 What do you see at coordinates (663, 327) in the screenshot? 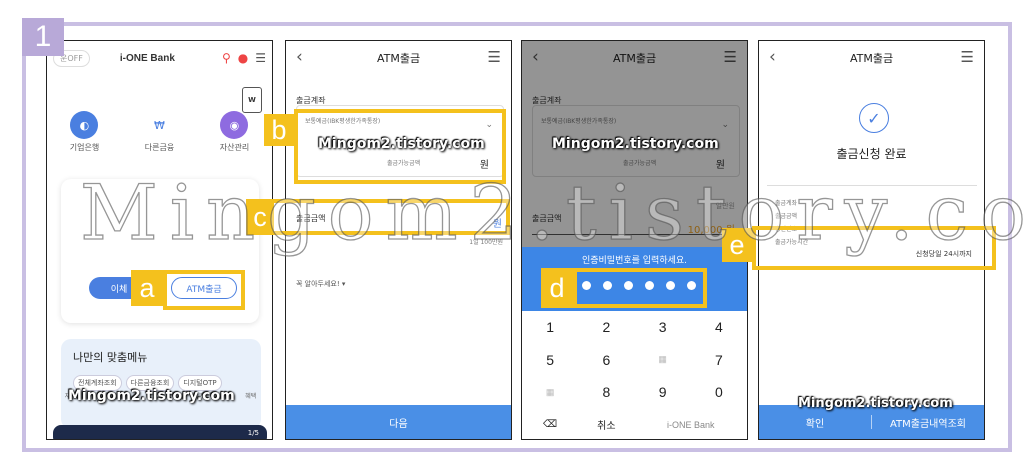
I see `key-3: 3` at bounding box center [663, 327].